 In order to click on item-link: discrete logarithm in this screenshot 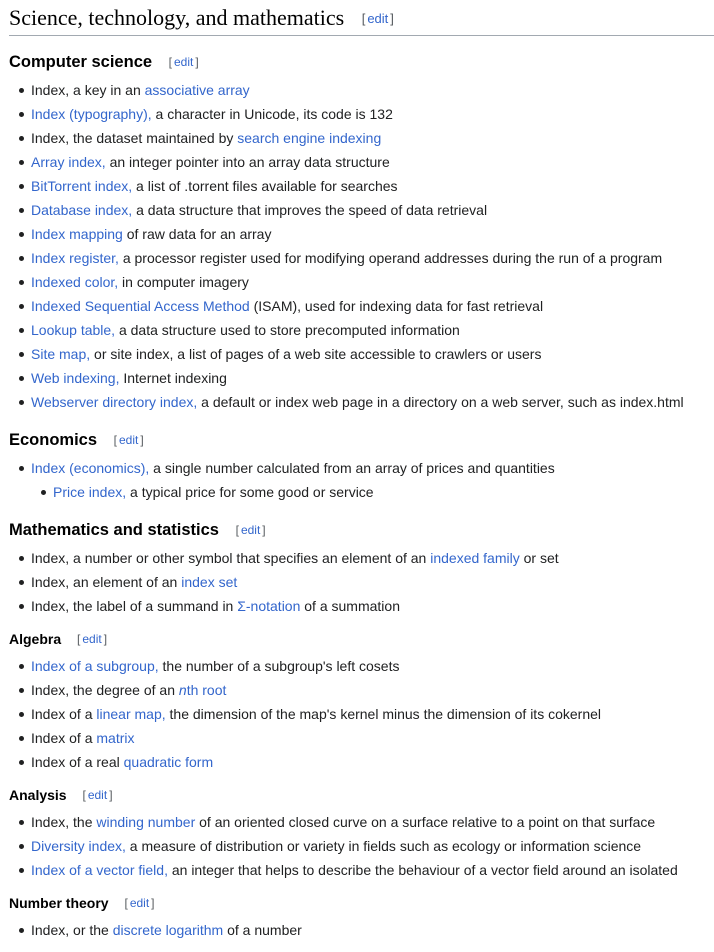, I will do `click(168, 930)`.